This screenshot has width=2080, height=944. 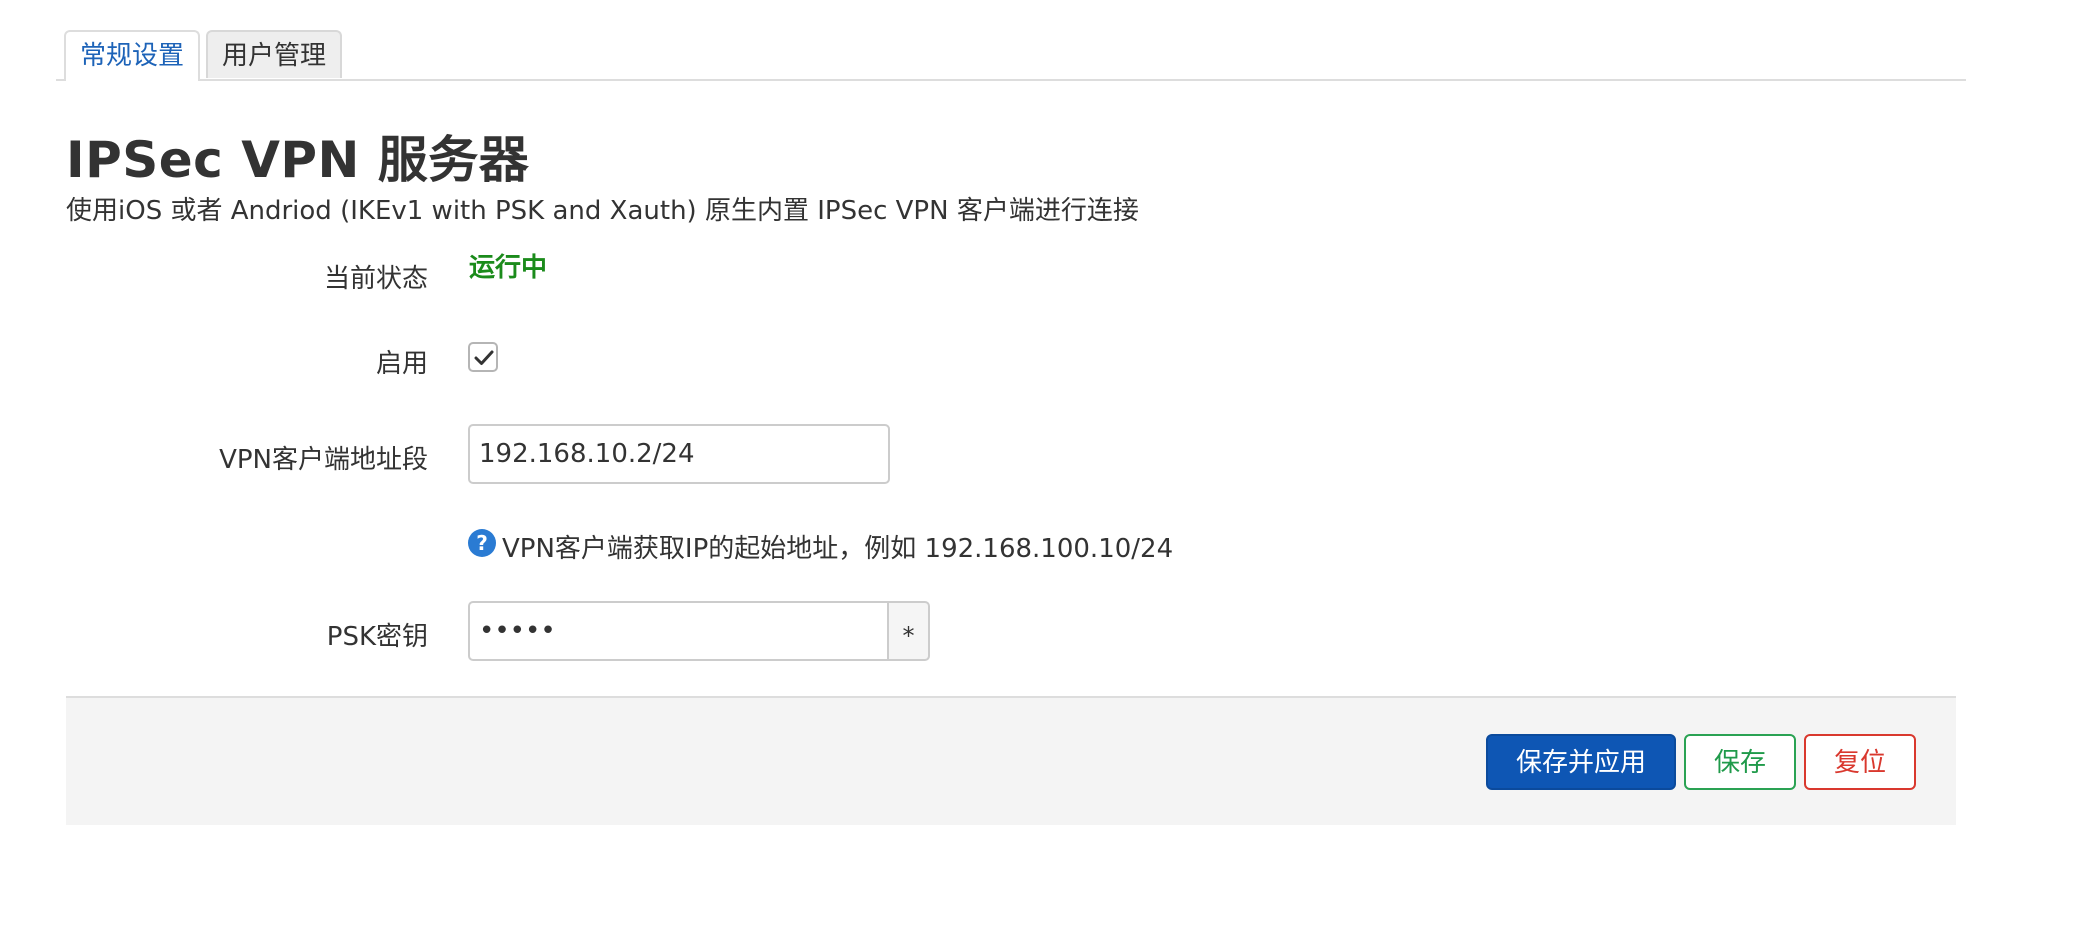 What do you see at coordinates (482, 542) in the screenshot?
I see `question-icon: ?` at bounding box center [482, 542].